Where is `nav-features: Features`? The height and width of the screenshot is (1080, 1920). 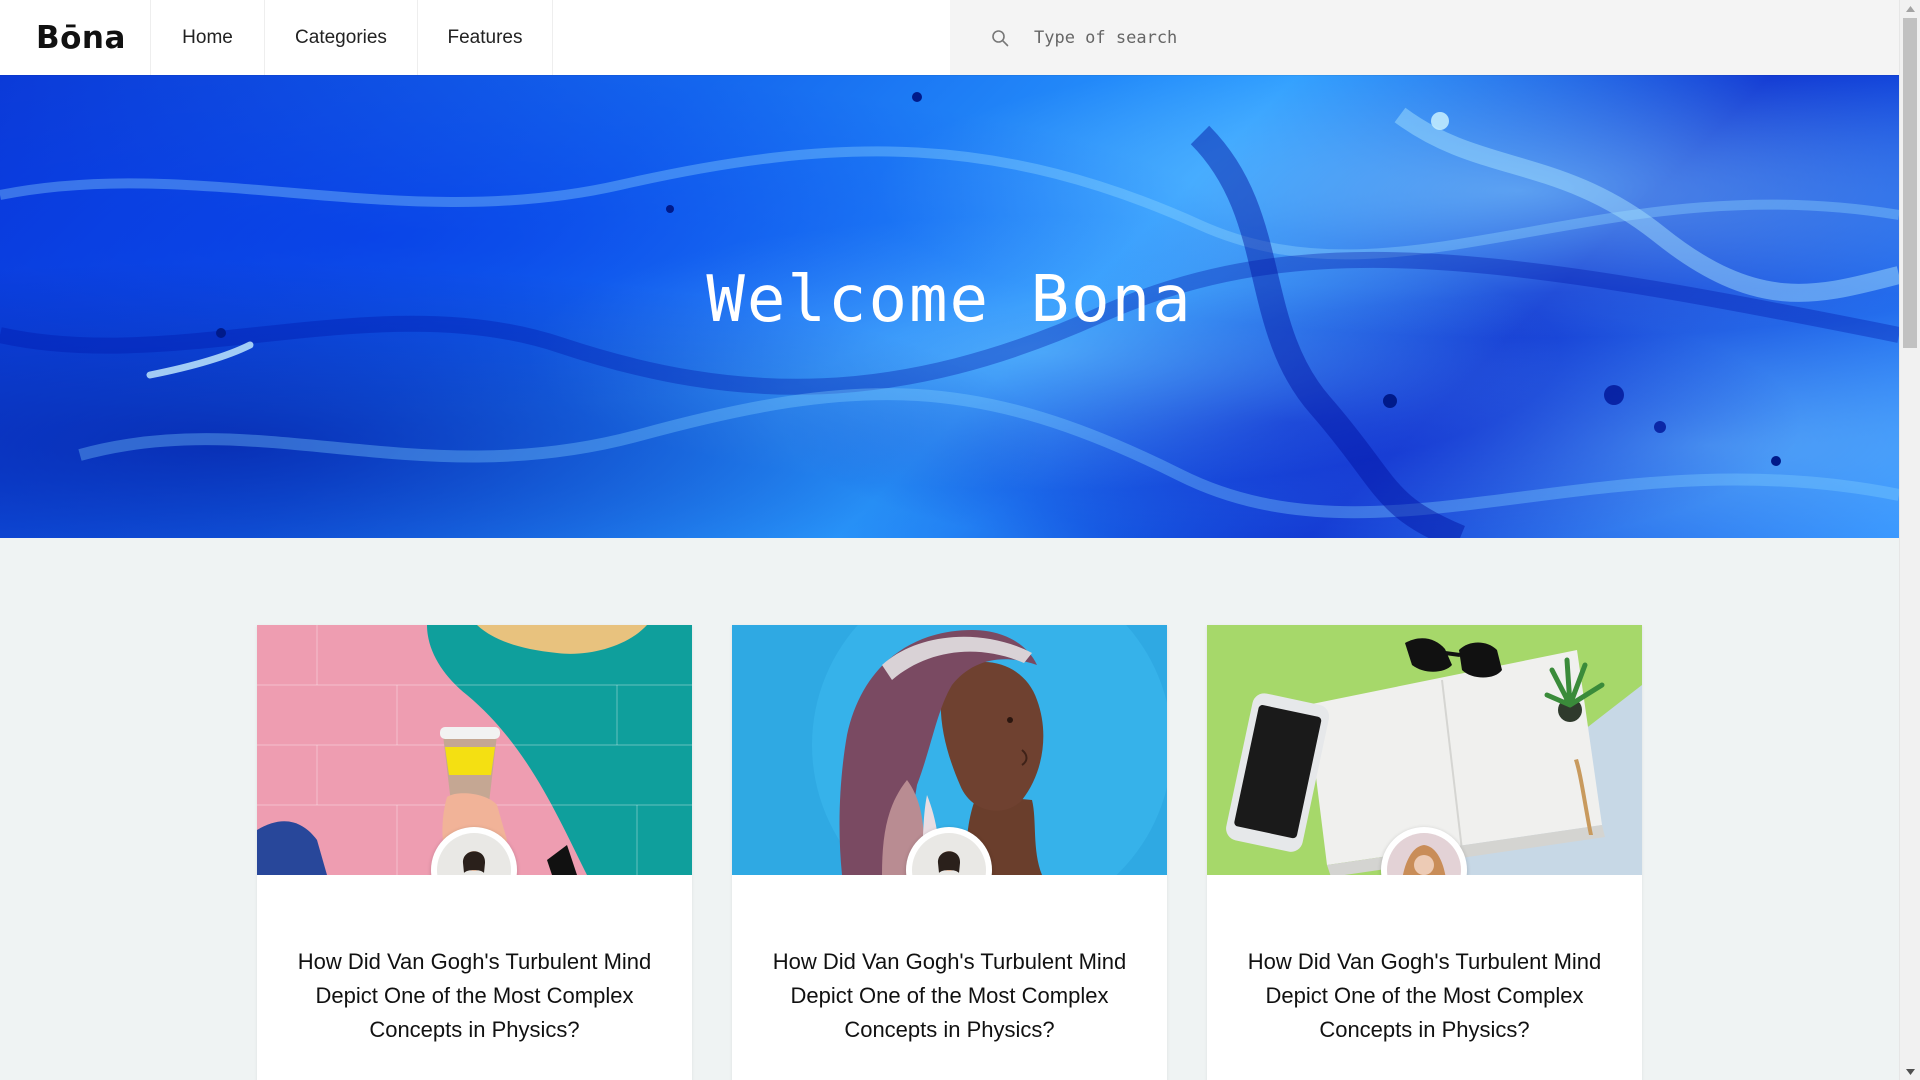 nav-features: Features is located at coordinates (485, 37).